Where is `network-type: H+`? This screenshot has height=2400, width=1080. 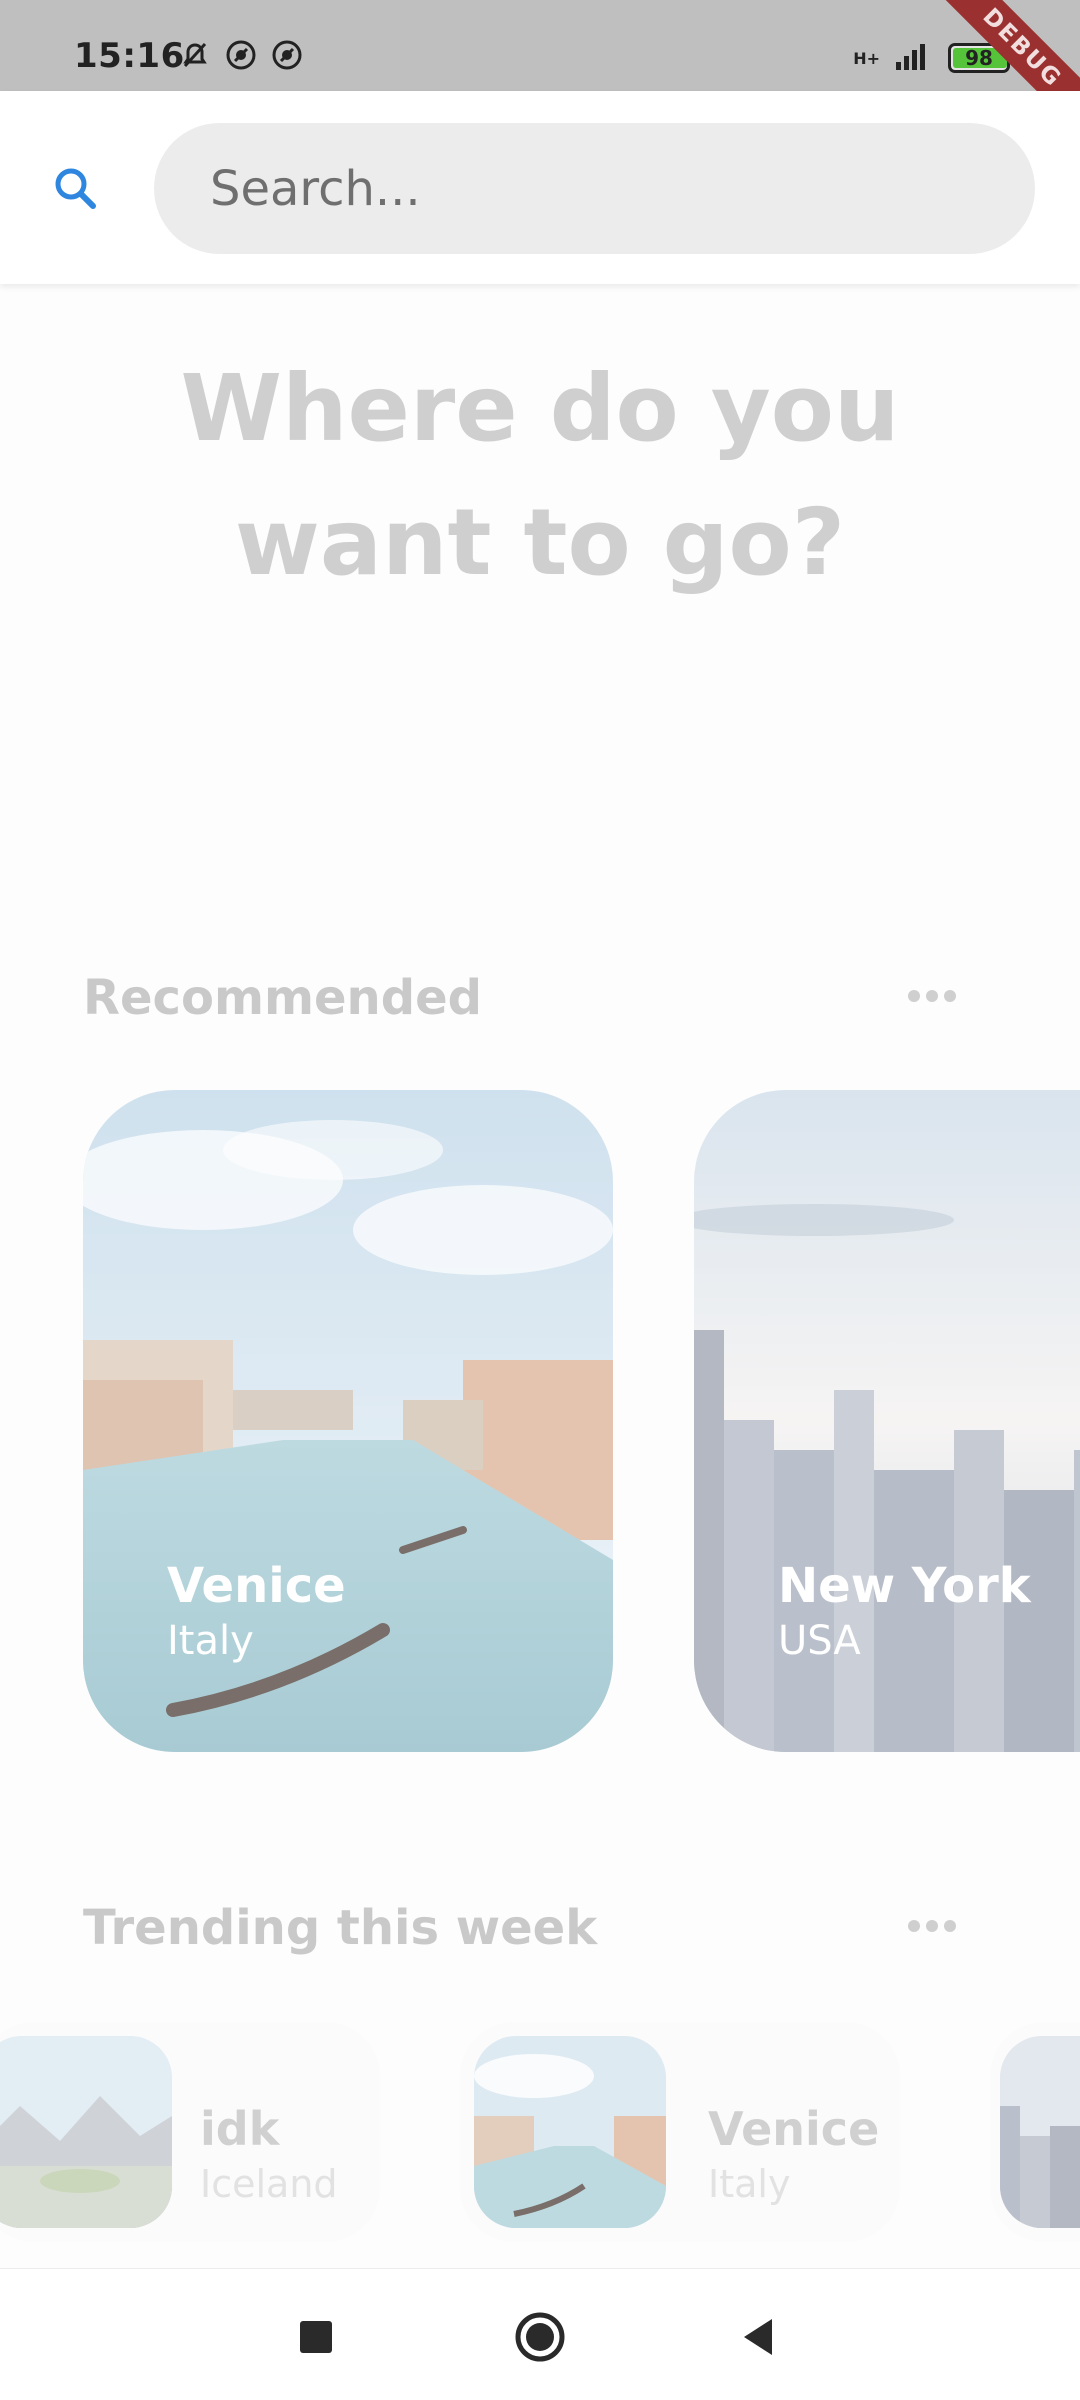 network-type: H+ is located at coordinates (866, 58).